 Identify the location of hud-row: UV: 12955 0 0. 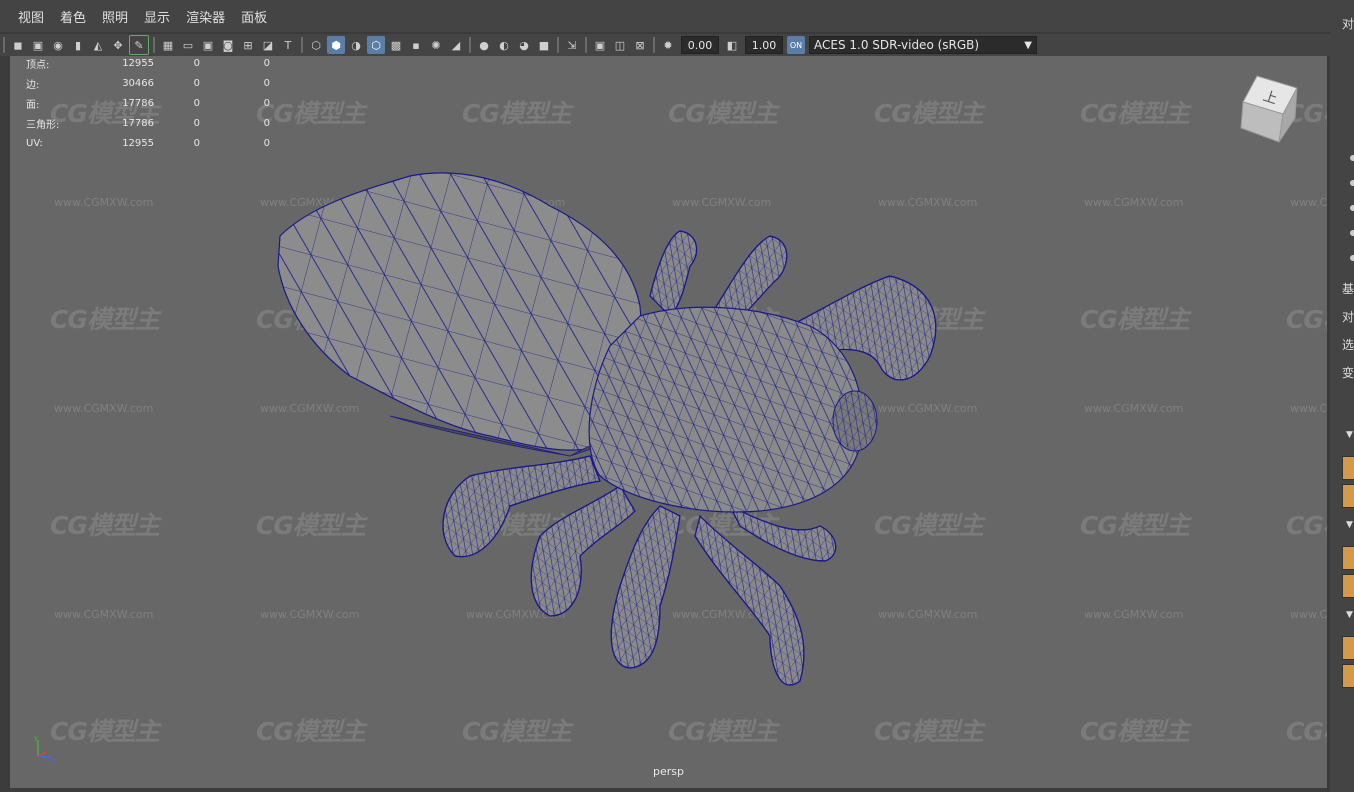
(148, 143).